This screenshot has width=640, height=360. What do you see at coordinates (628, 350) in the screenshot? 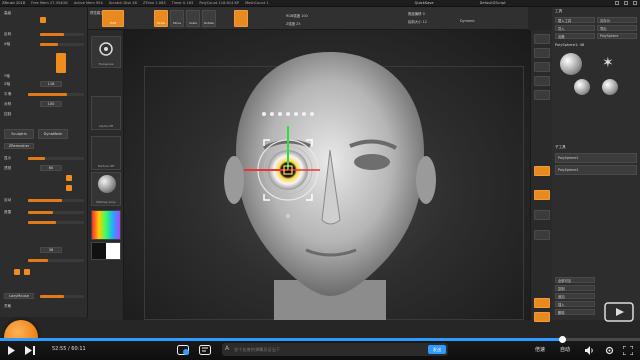
I see `fullscreen-icon` at bounding box center [628, 350].